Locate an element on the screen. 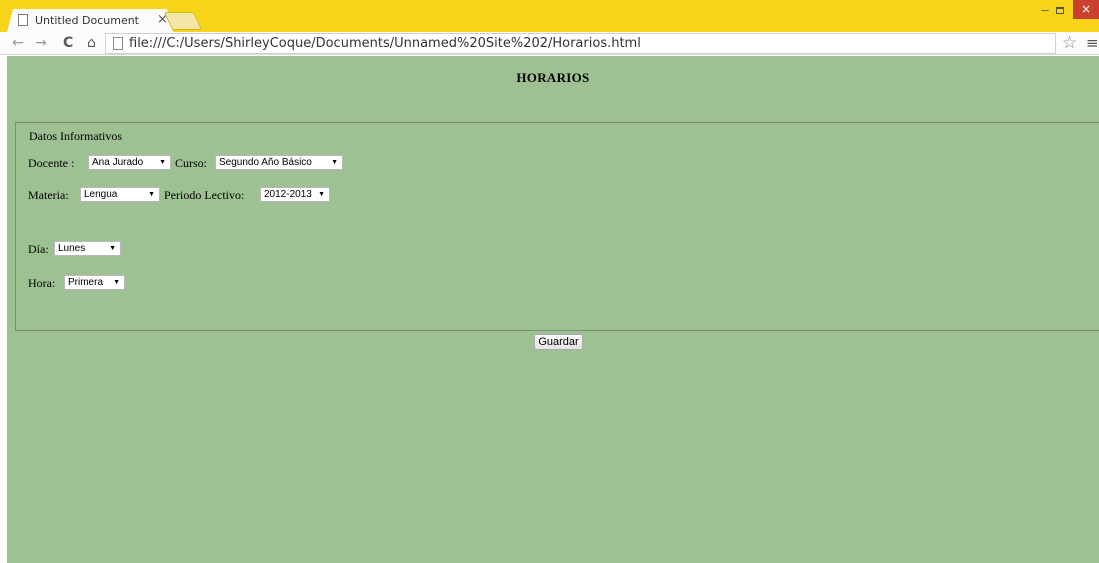  restore-icon is located at coordinates (1060, 10).